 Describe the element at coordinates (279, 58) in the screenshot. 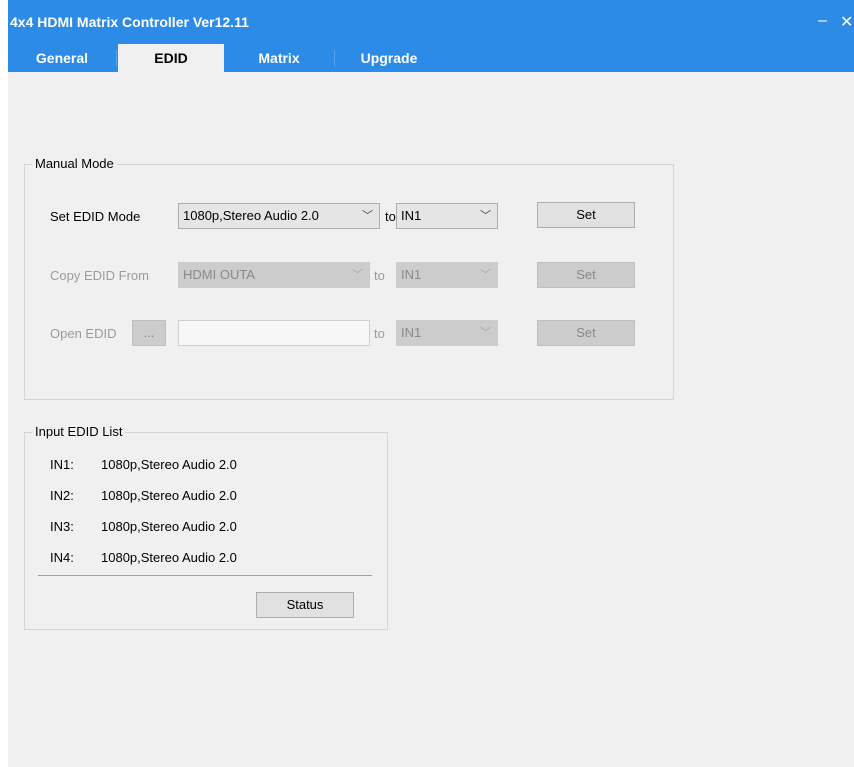

I see `tab-matrix: Matrix` at that location.